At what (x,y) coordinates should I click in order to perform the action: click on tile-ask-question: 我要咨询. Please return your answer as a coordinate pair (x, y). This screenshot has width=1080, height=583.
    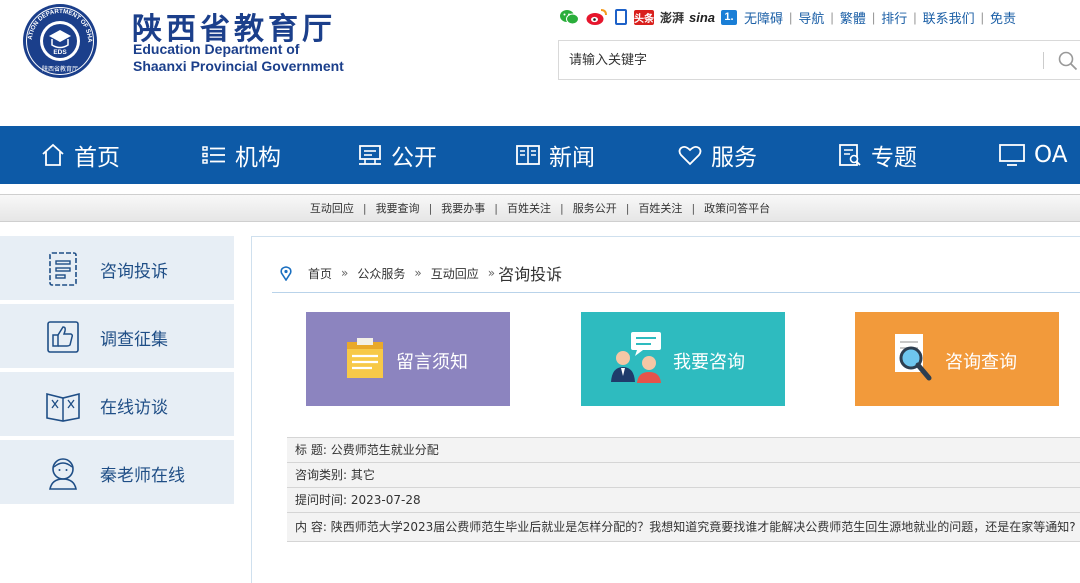
    Looking at the image, I should click on (683, 359).